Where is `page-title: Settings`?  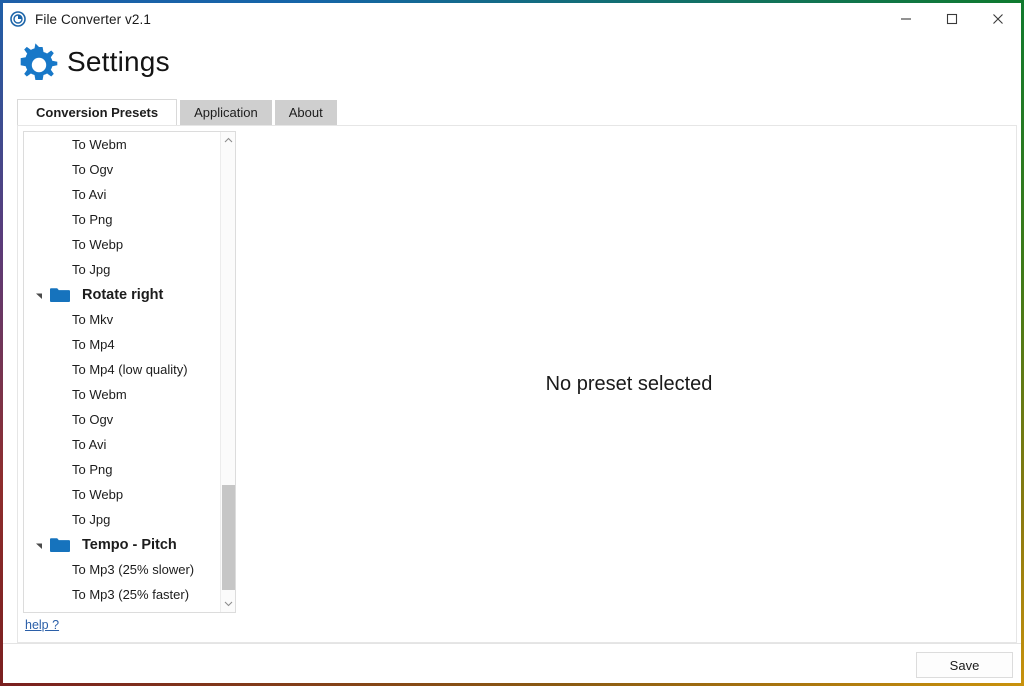 page-title: Settings is located at coordinates (118, 61).